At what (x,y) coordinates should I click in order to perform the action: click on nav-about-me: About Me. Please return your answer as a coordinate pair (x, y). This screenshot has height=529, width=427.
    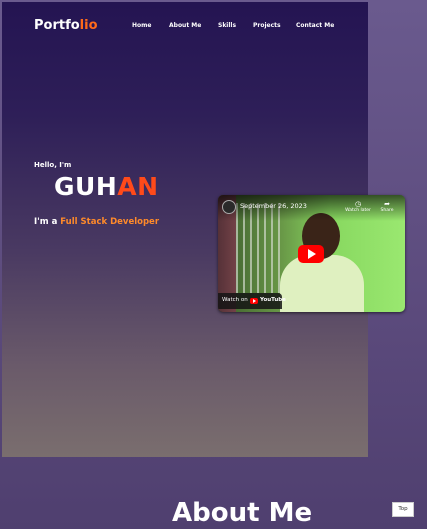
    Looking at the image, I should click on (185, 25).